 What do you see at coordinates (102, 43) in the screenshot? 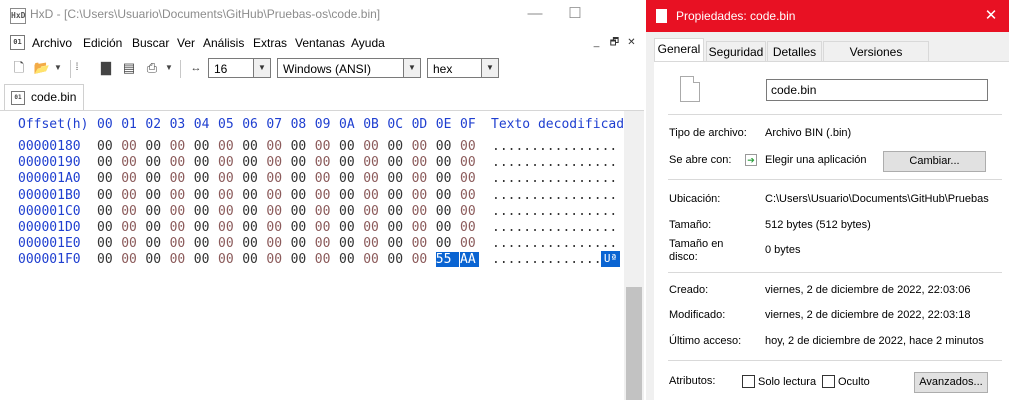
I see `menu-edicion: Edición` at bounding box center [102, 43].